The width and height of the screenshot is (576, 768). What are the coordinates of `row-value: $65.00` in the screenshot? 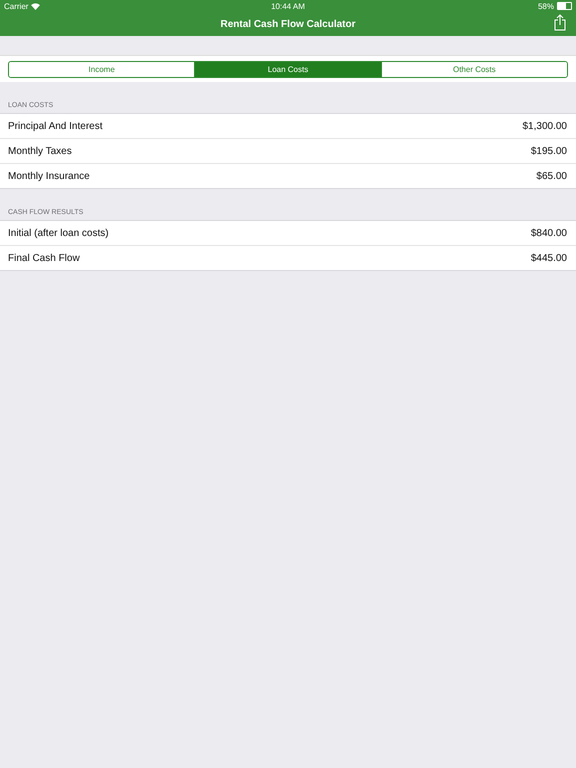 It's located at (551, 176).